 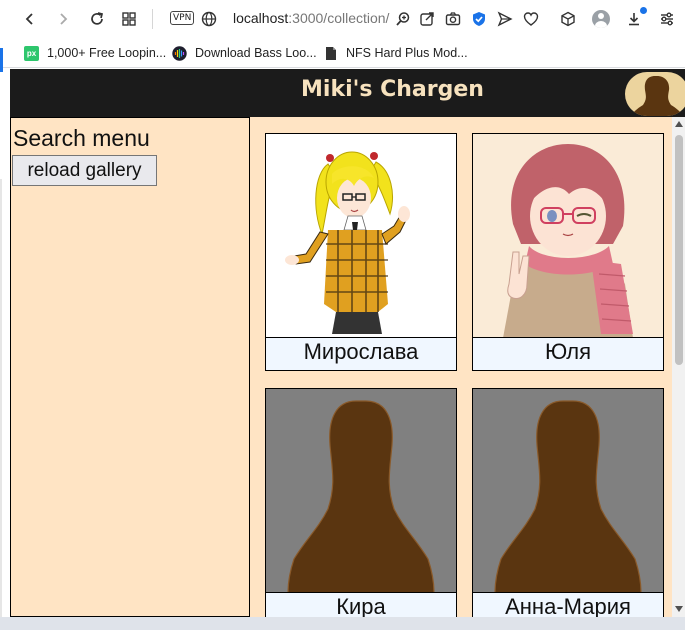 I want to click on tab-indicator, so click(x=1, y=60).